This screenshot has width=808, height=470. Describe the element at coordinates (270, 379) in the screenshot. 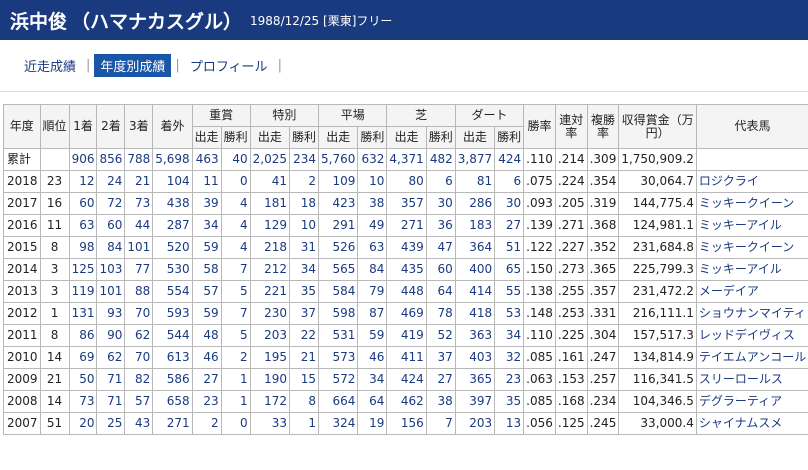

I see `cell-s-s: 190` at that location.